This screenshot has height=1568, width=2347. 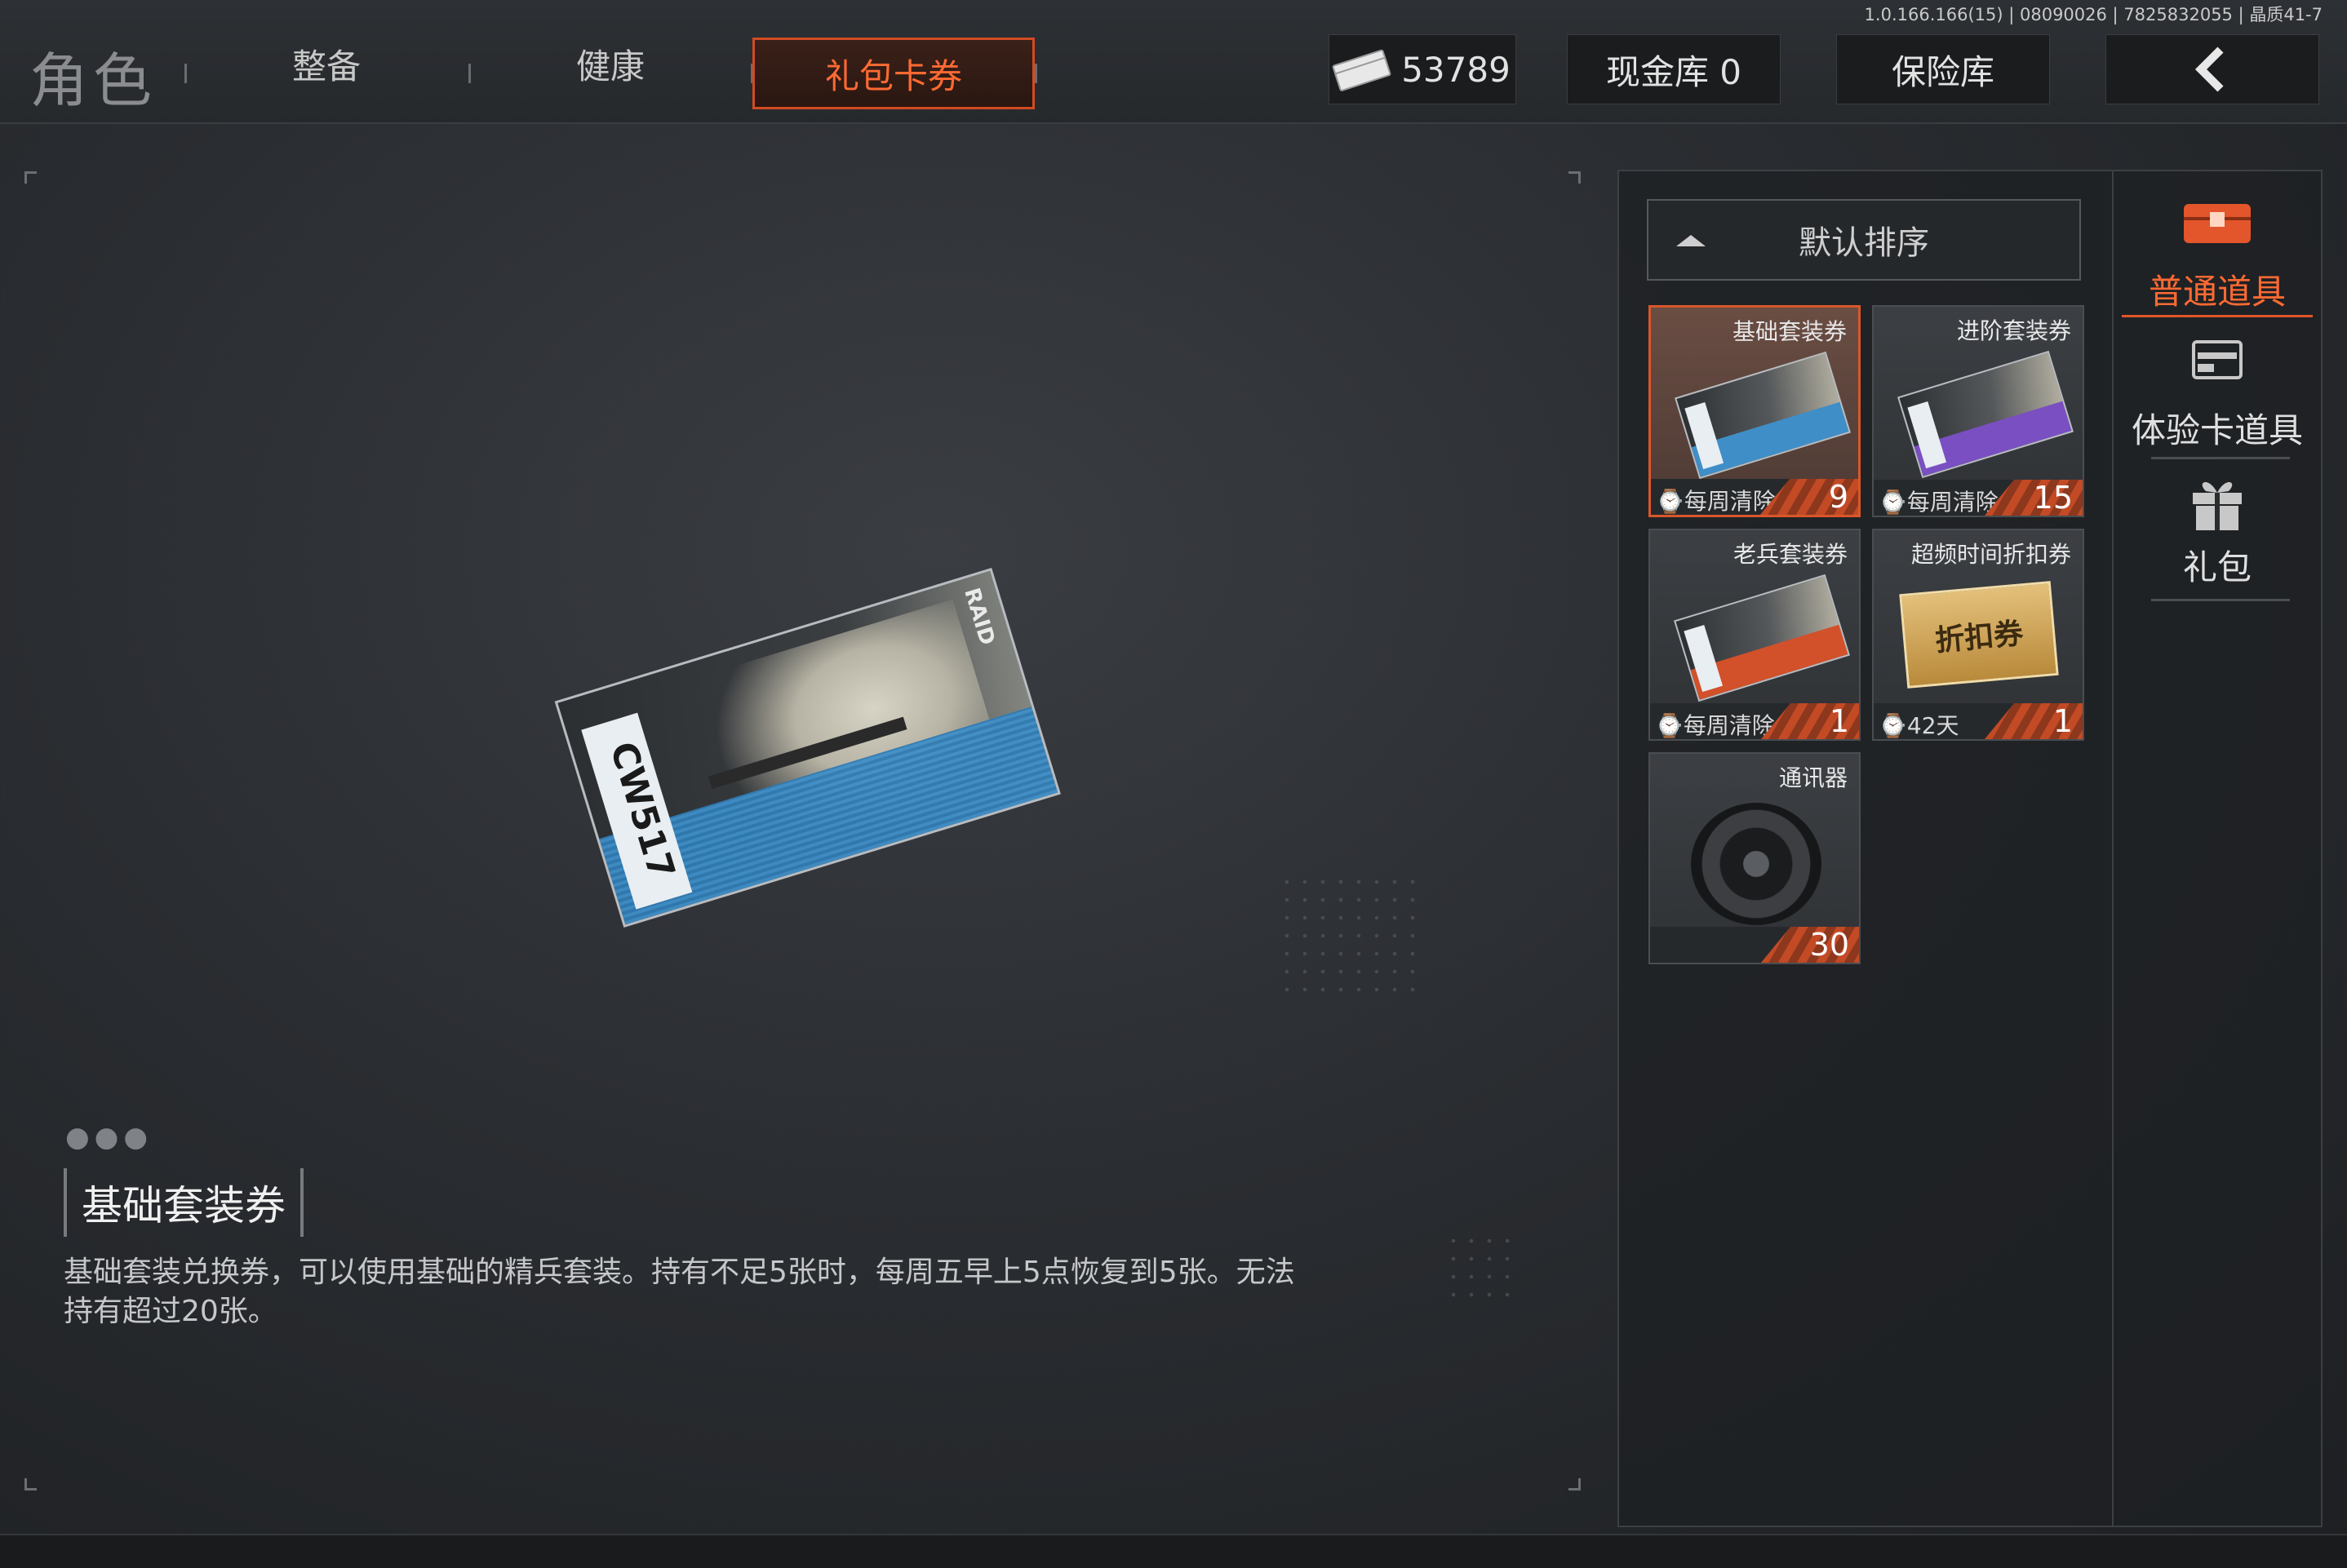 I want to click on inventory-item-overclock-discount: 超频时间折扣券 折扣券 ⌚42天 1, so click(x=1978, y=635).